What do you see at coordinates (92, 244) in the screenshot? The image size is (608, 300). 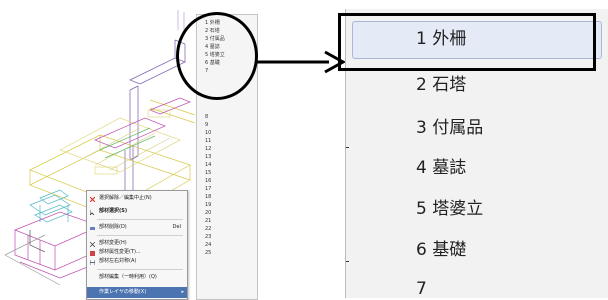 I see `scissors-icon` at bounding box center [92, 244].